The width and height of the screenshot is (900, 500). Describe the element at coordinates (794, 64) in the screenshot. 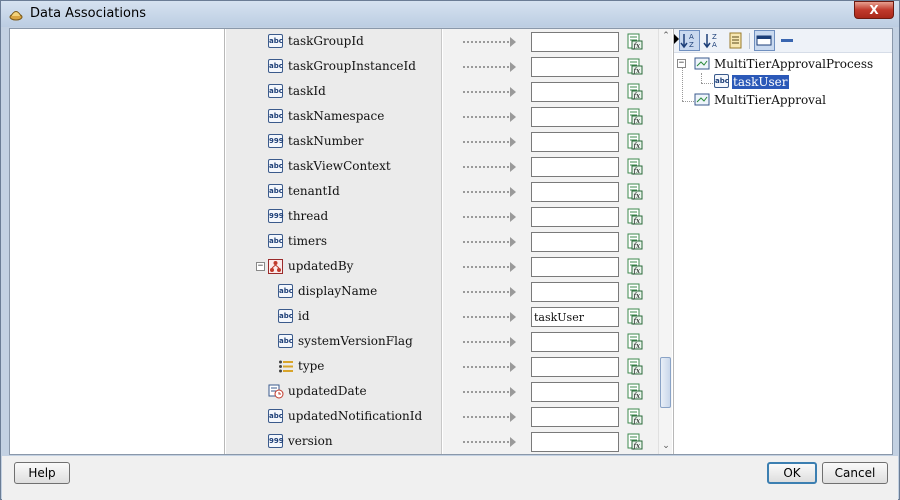

I see `target-node-label: MultiTierApprovalProcess` at that location.